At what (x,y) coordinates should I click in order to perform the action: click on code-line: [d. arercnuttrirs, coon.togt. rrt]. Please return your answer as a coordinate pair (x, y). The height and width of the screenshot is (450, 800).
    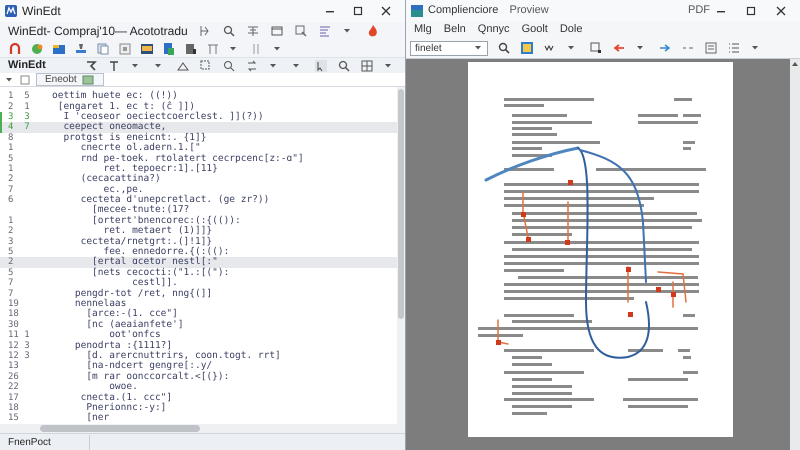
    Looking at the image, I should click on (183, 355).